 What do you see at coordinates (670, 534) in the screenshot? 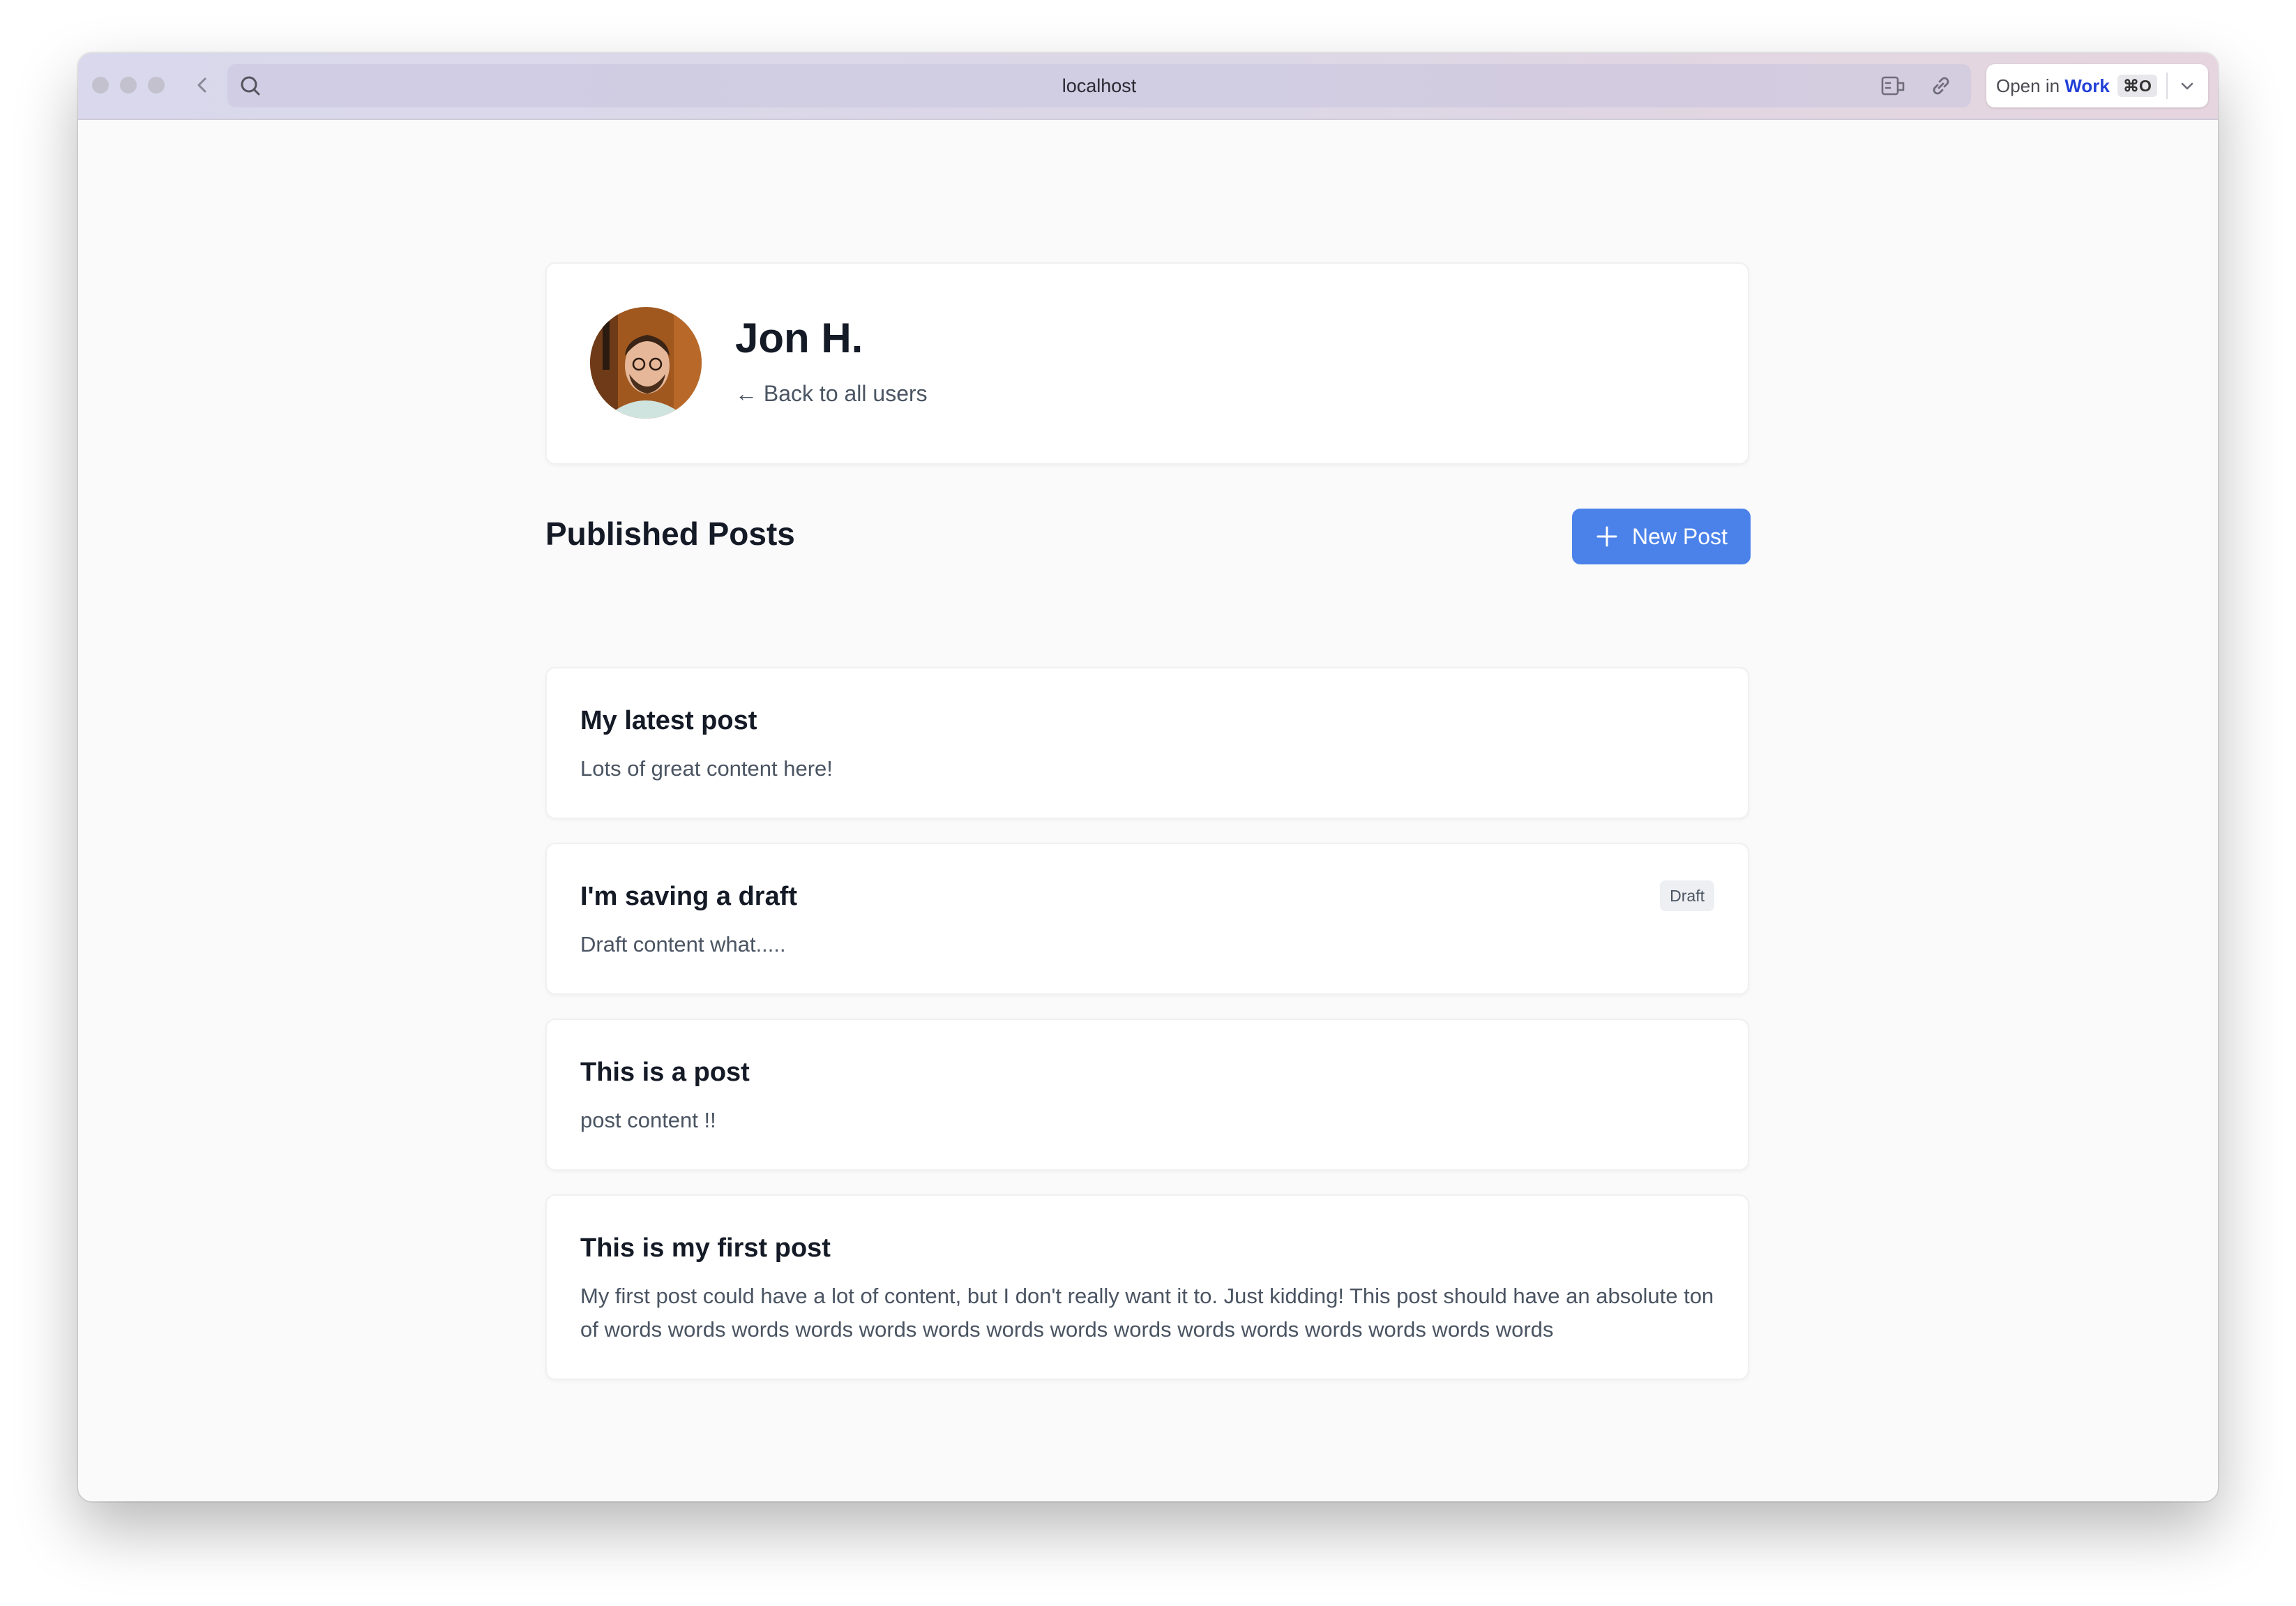
I see `section-title: Published Posts` at bounding box center [670, 534].